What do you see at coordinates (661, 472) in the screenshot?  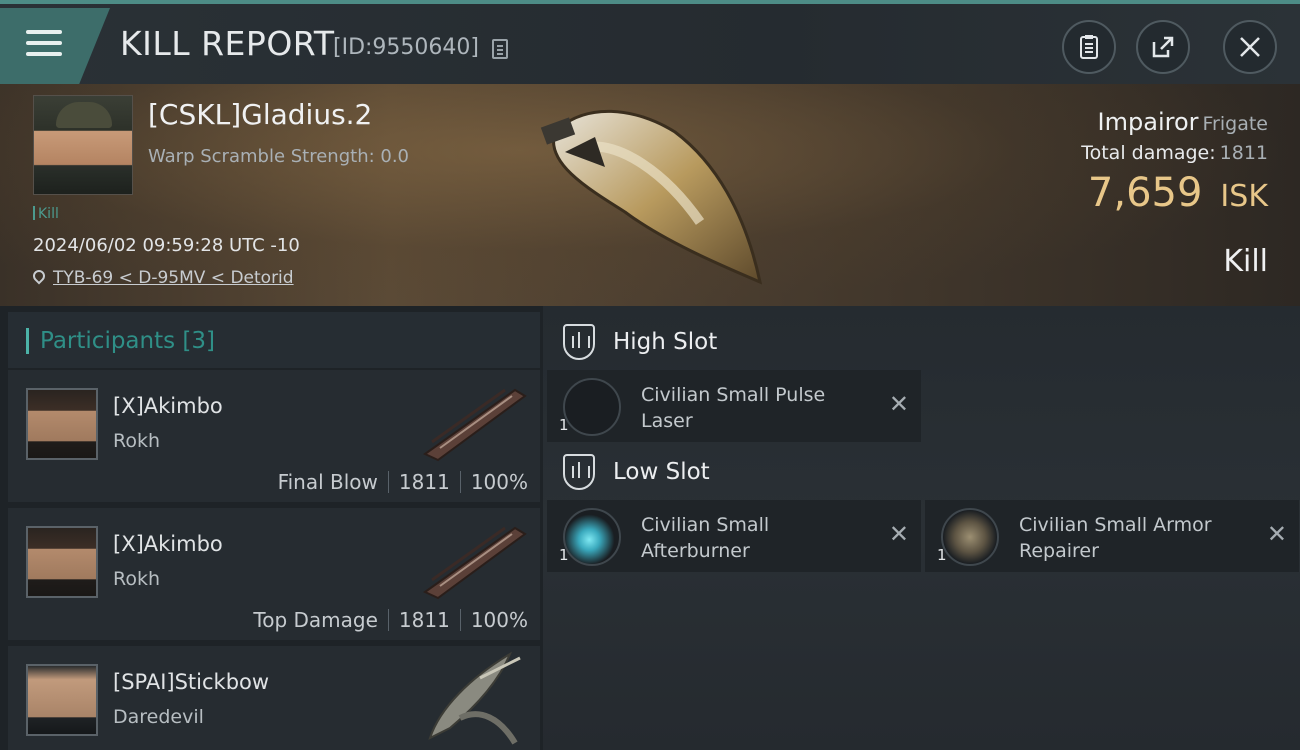 I see `low-slot-title: Low Slot` at bounding box center [661, 472].